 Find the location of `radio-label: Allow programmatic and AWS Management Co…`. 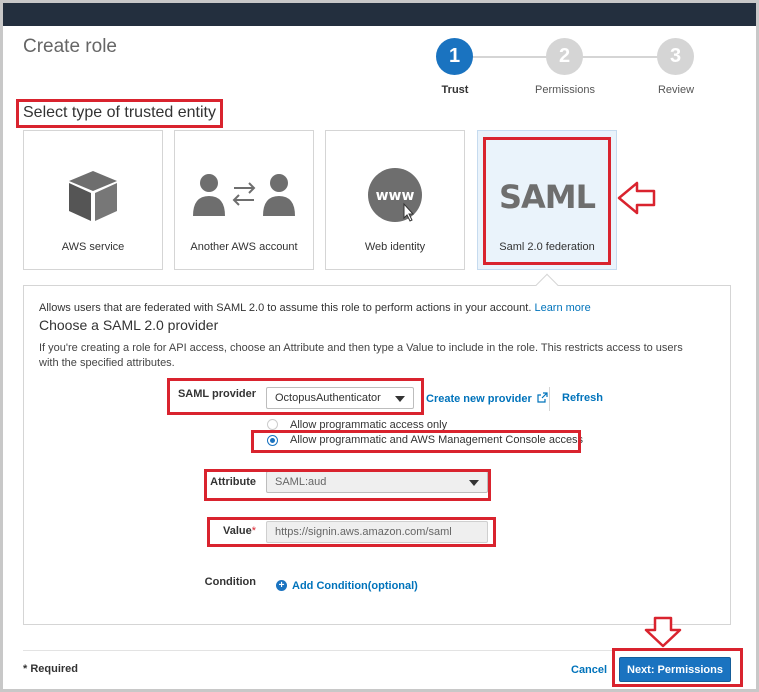

radio-label: Allow programmatic and AWS Management Co… is located at coordinates (437, 440).